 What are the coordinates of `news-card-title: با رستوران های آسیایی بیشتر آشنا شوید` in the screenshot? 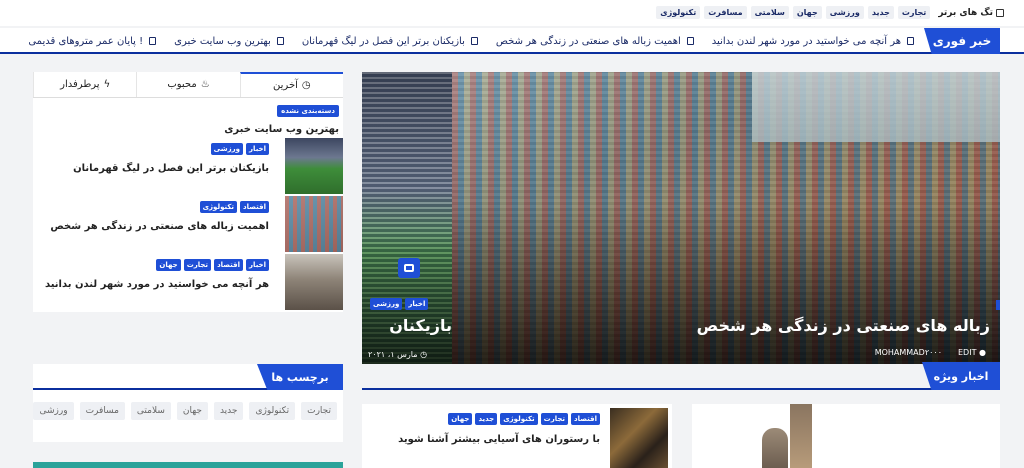 It's located at (499, 439).